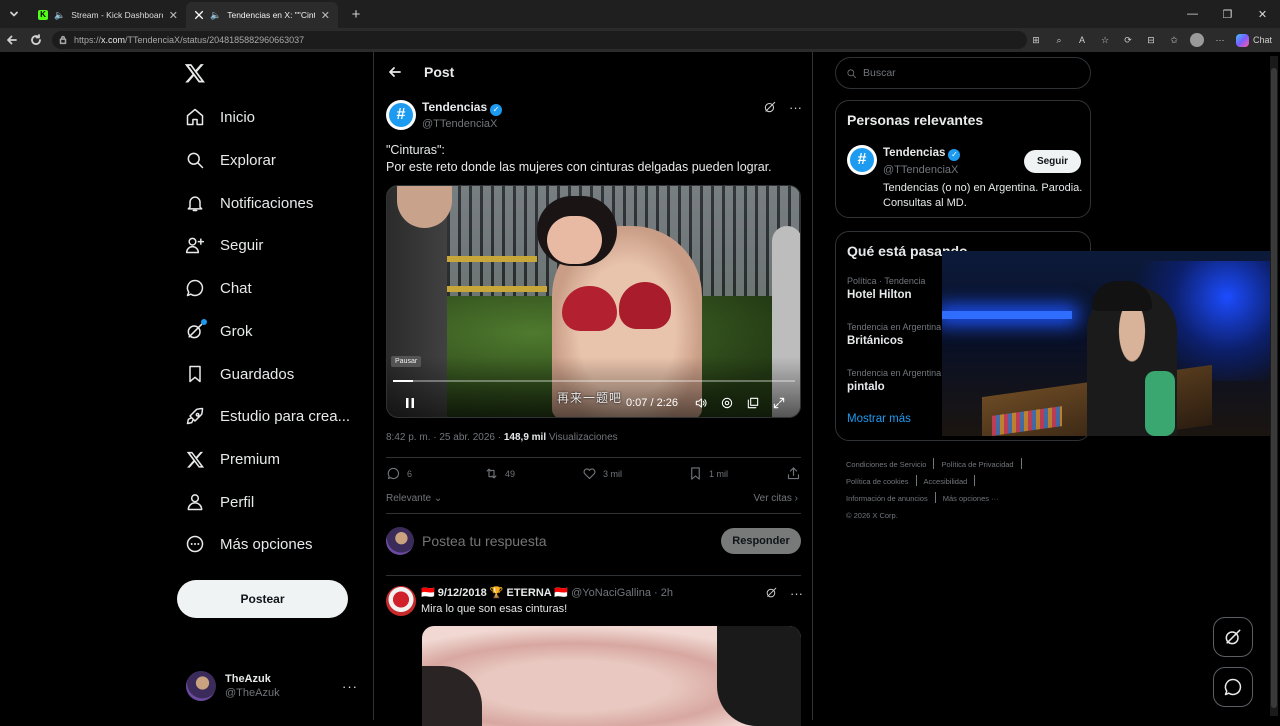 This screenshot has width=1280, height=726. Describe the element at coordinates (1227, 14) in the screenshot. I see `restore-button: ❐` at that location.